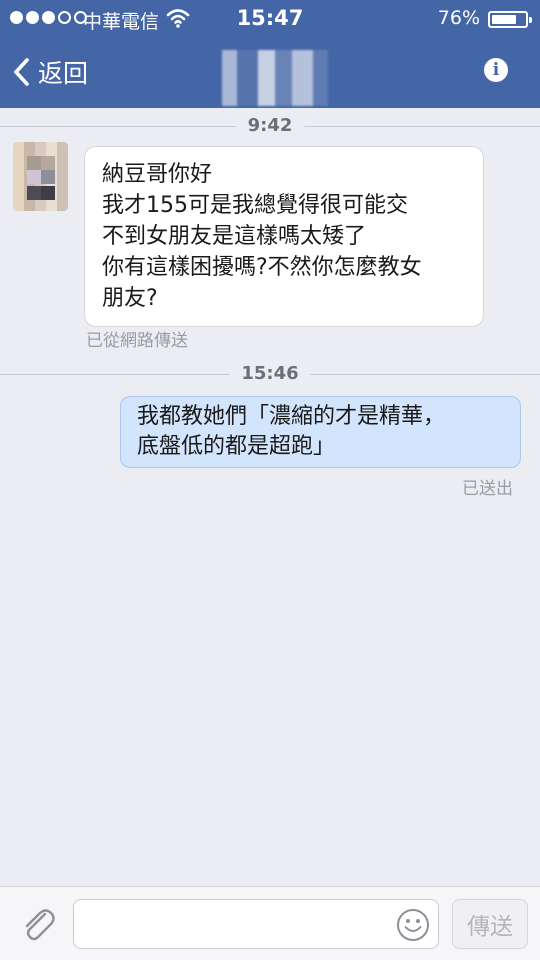  I want to click on message-line: 不到女朋友是這樣嗎太矮了, so click(234, 236).